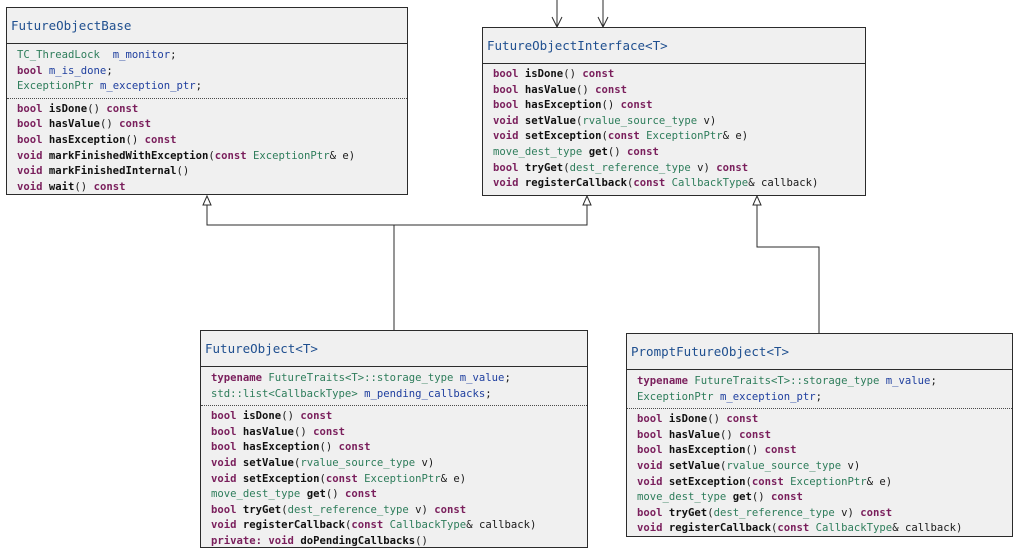 This screenshot has width=1017, height=552. Describe the element at coordinates (212, 87) in the screenshot. I see `member-line: ExceptionPtr m_exception_ptr;` at that location.